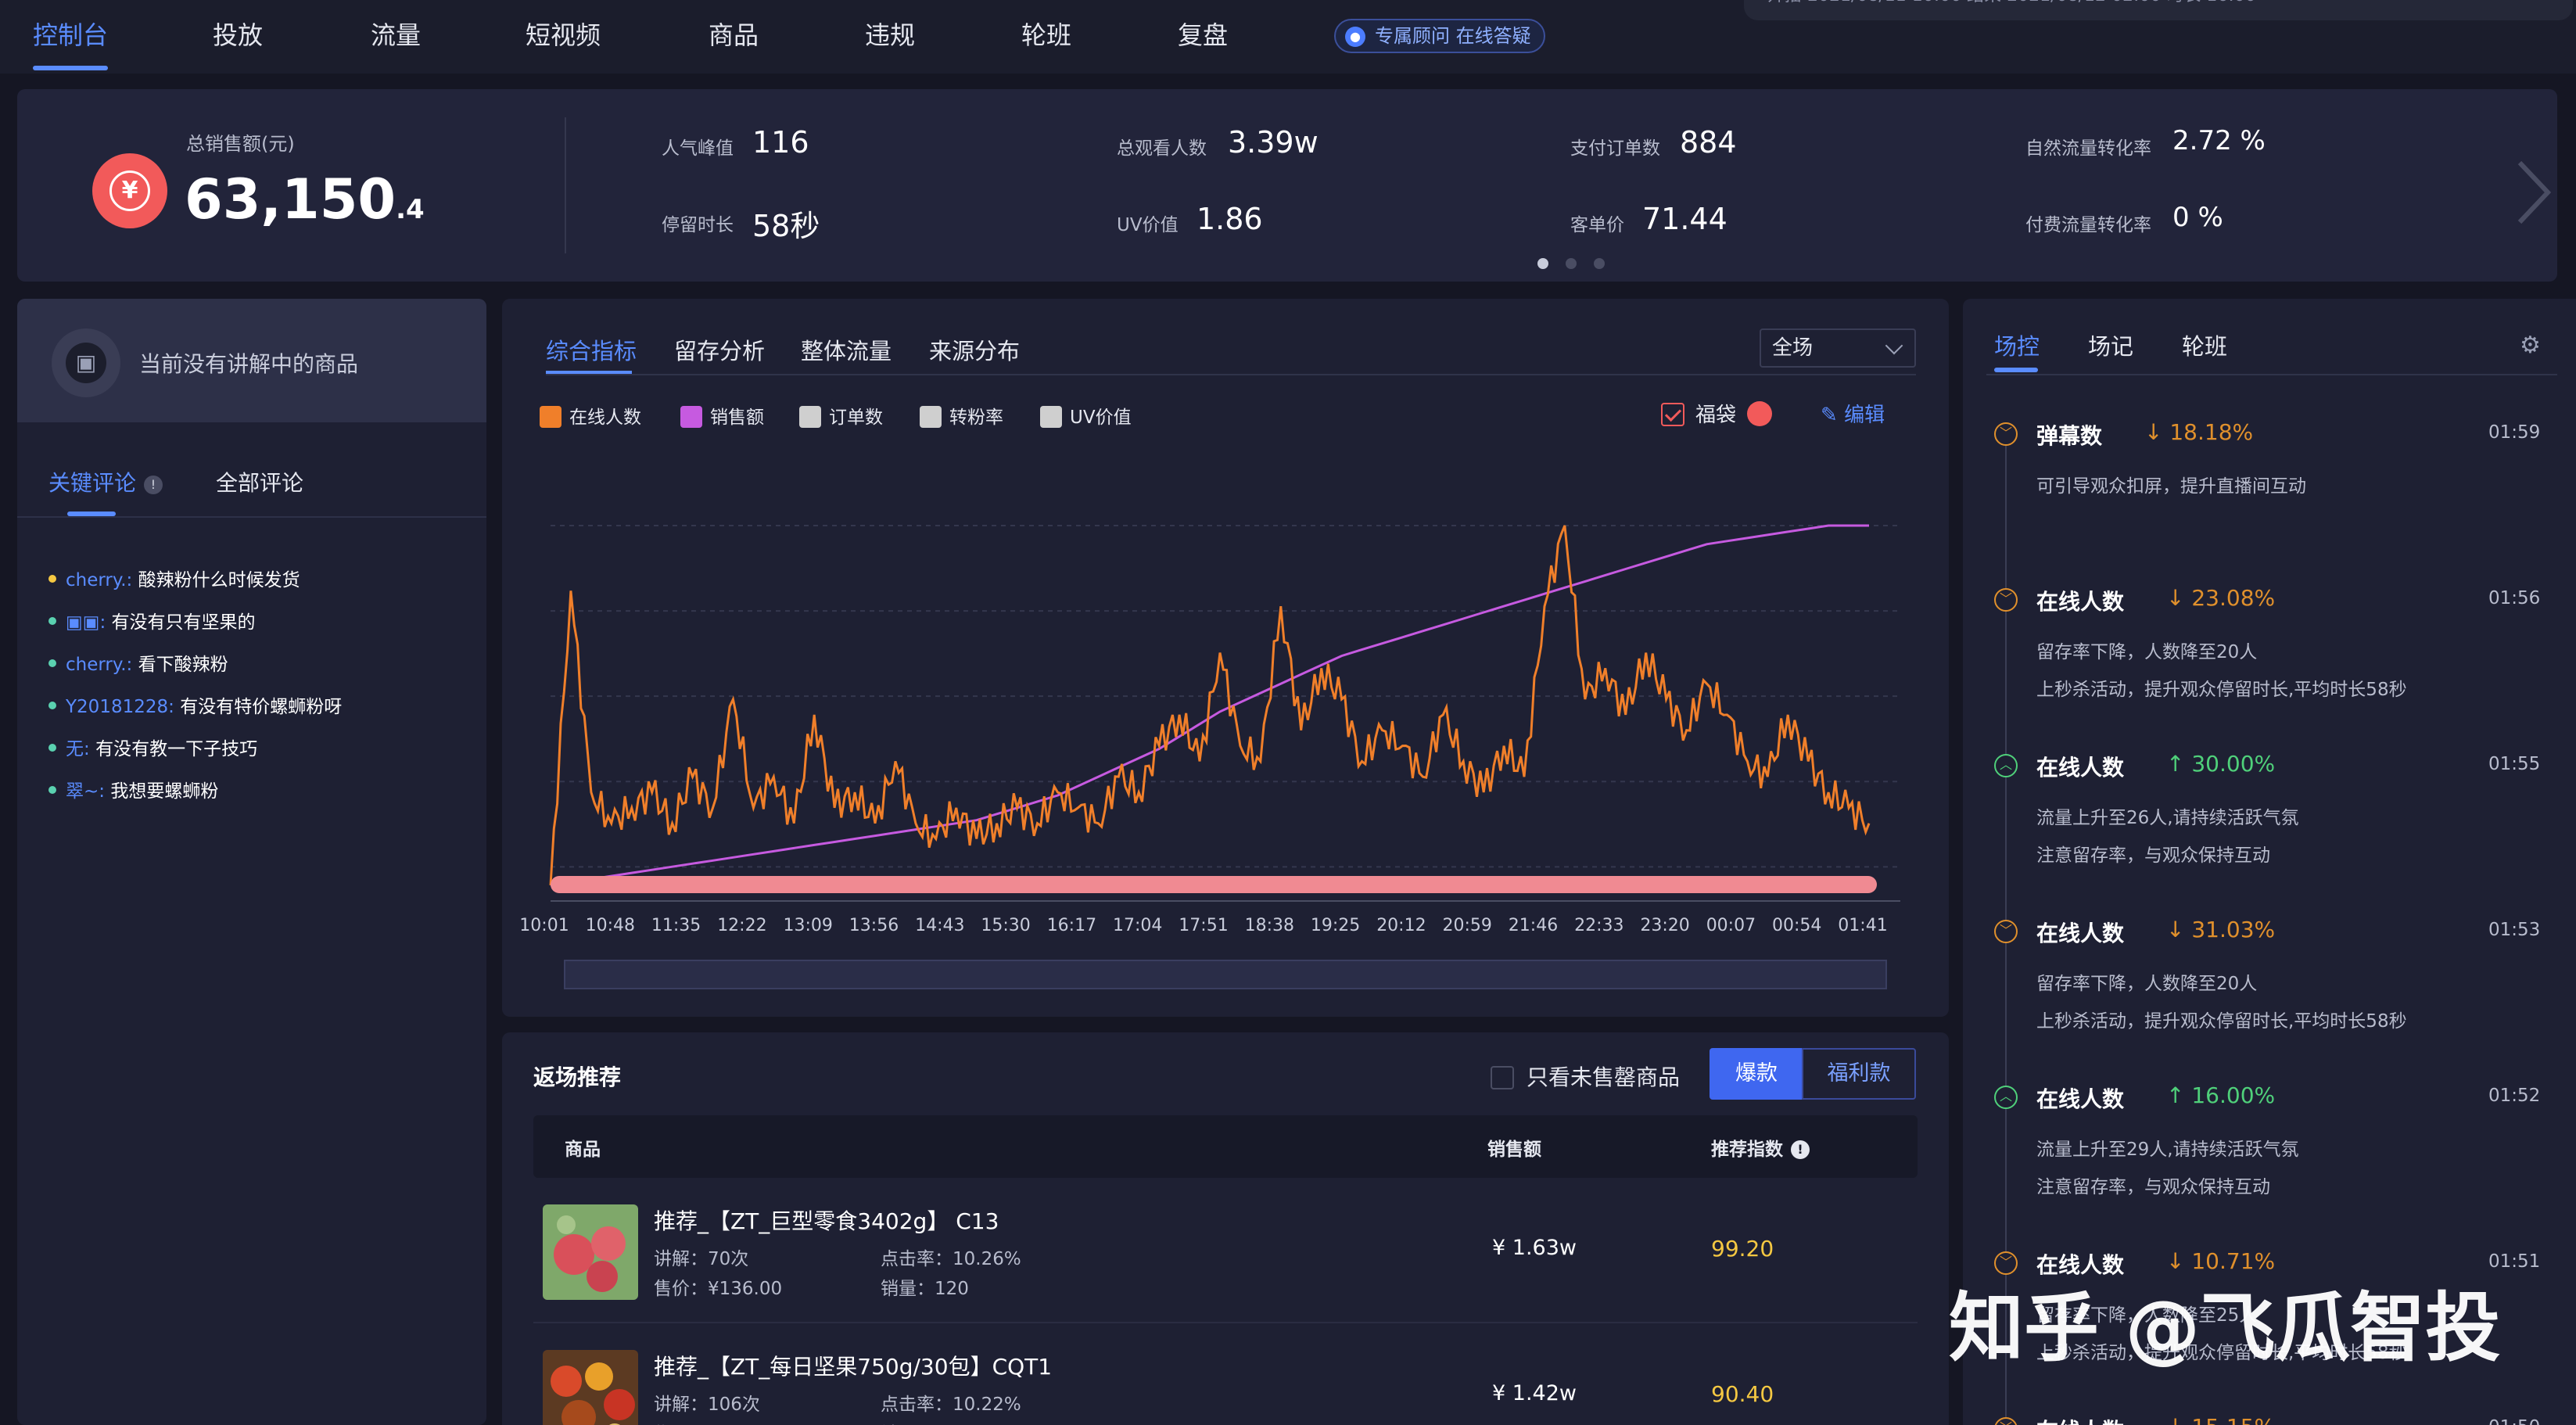 The height and width of the screenshot is (1425, 2576). What do you see at coordinates (2167, 1150) in the screenshot?
I see `event-description: 流量上升至29人,请持续活跃气氛` at bounding box center [2167, 1150].